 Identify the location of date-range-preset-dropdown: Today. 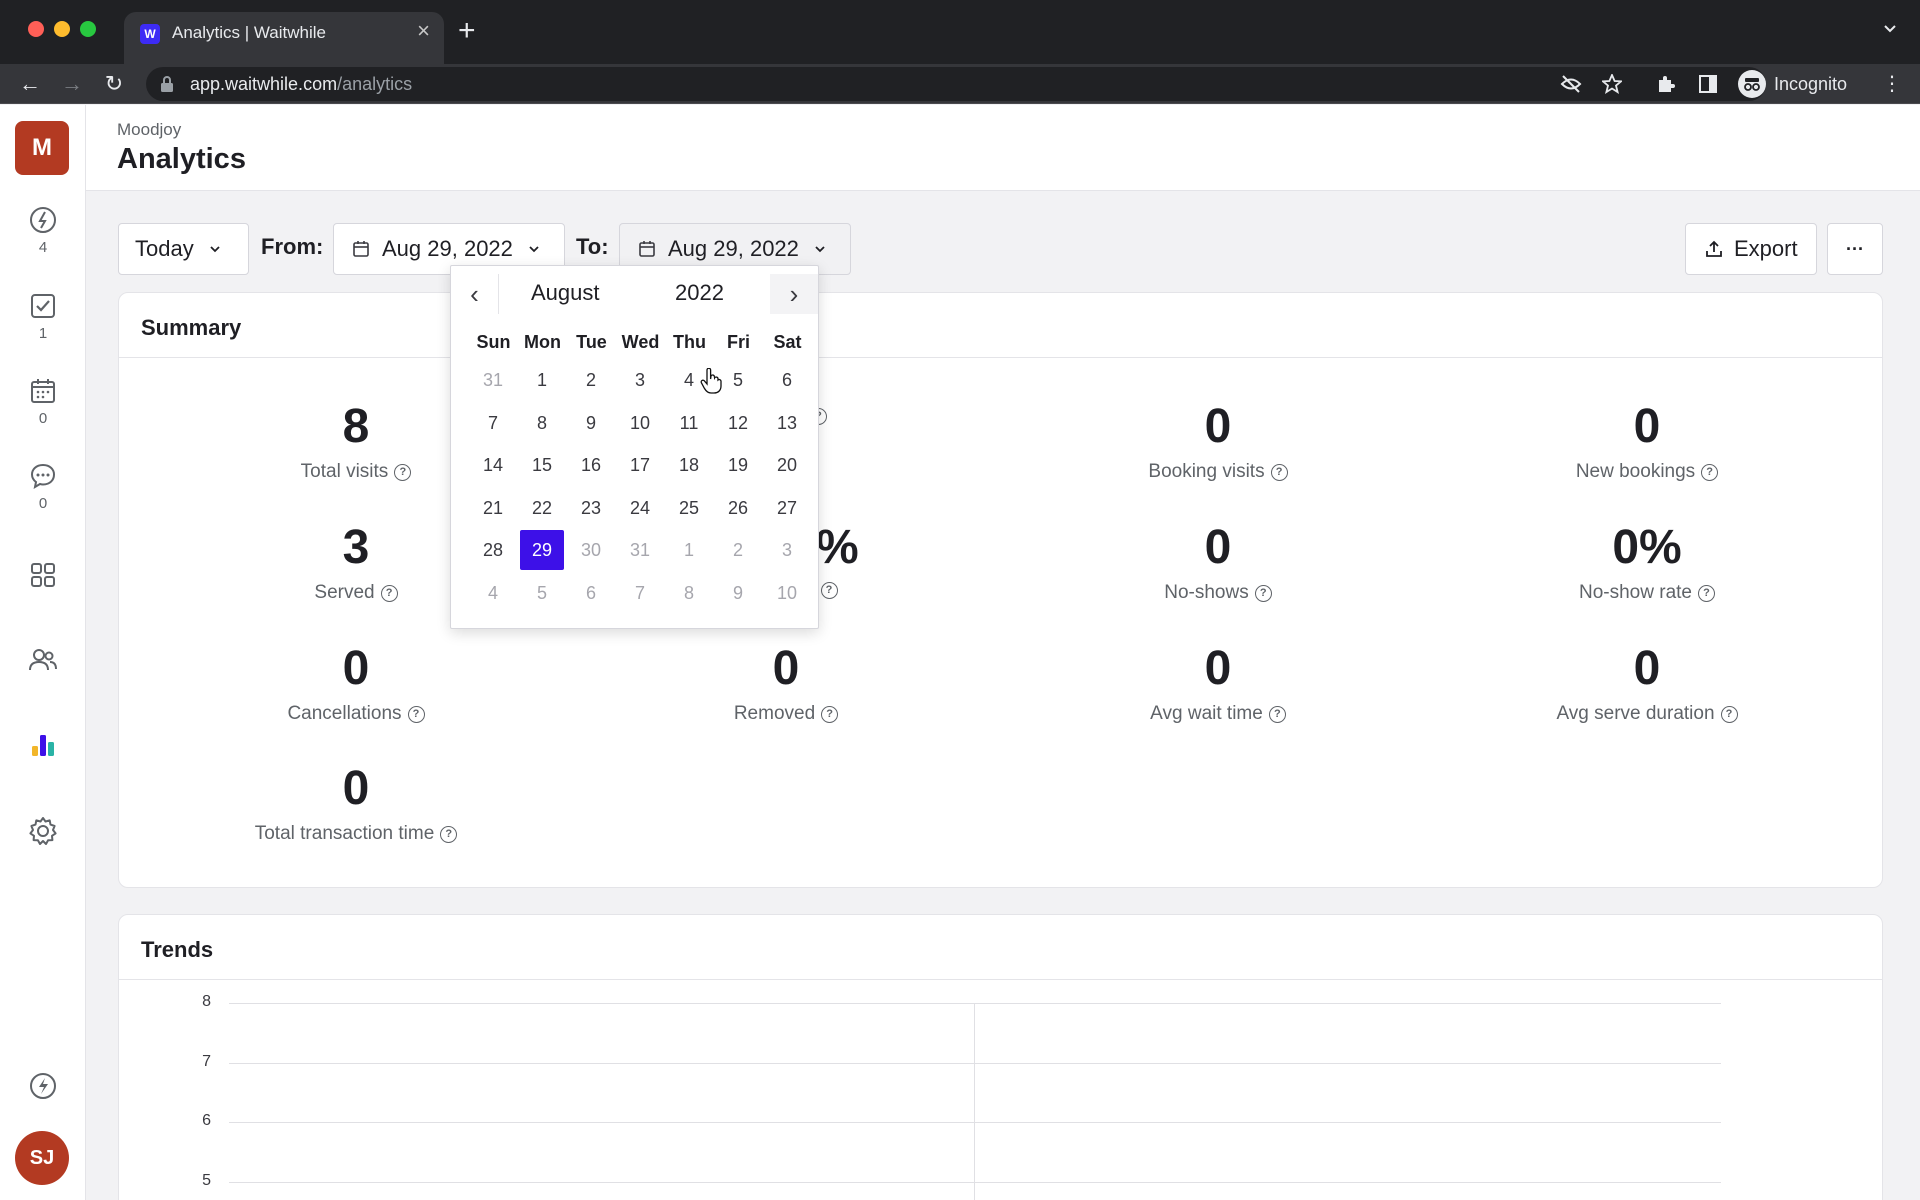
(183, 249).